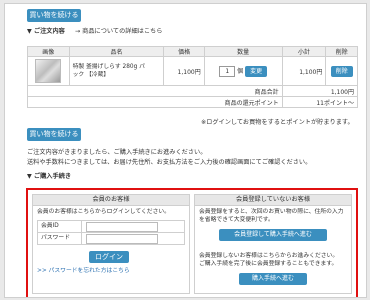 The width and height of the screenshot is (370, 300). I want to click on password-label: パスワード, so click(60, 238).